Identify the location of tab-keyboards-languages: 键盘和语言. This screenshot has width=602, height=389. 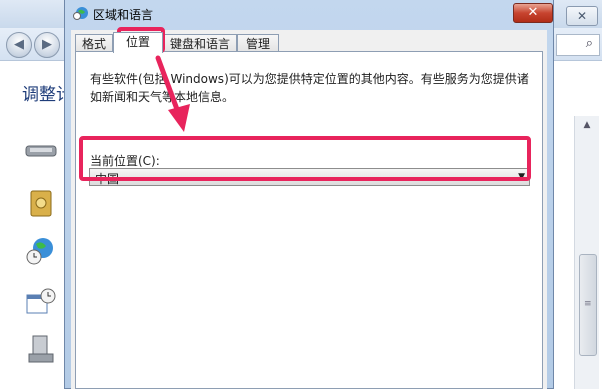
(200, 43).